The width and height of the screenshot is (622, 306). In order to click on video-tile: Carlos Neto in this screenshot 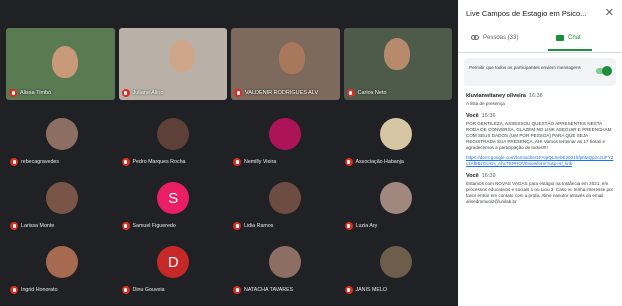, I will do `click(397, 64)`.